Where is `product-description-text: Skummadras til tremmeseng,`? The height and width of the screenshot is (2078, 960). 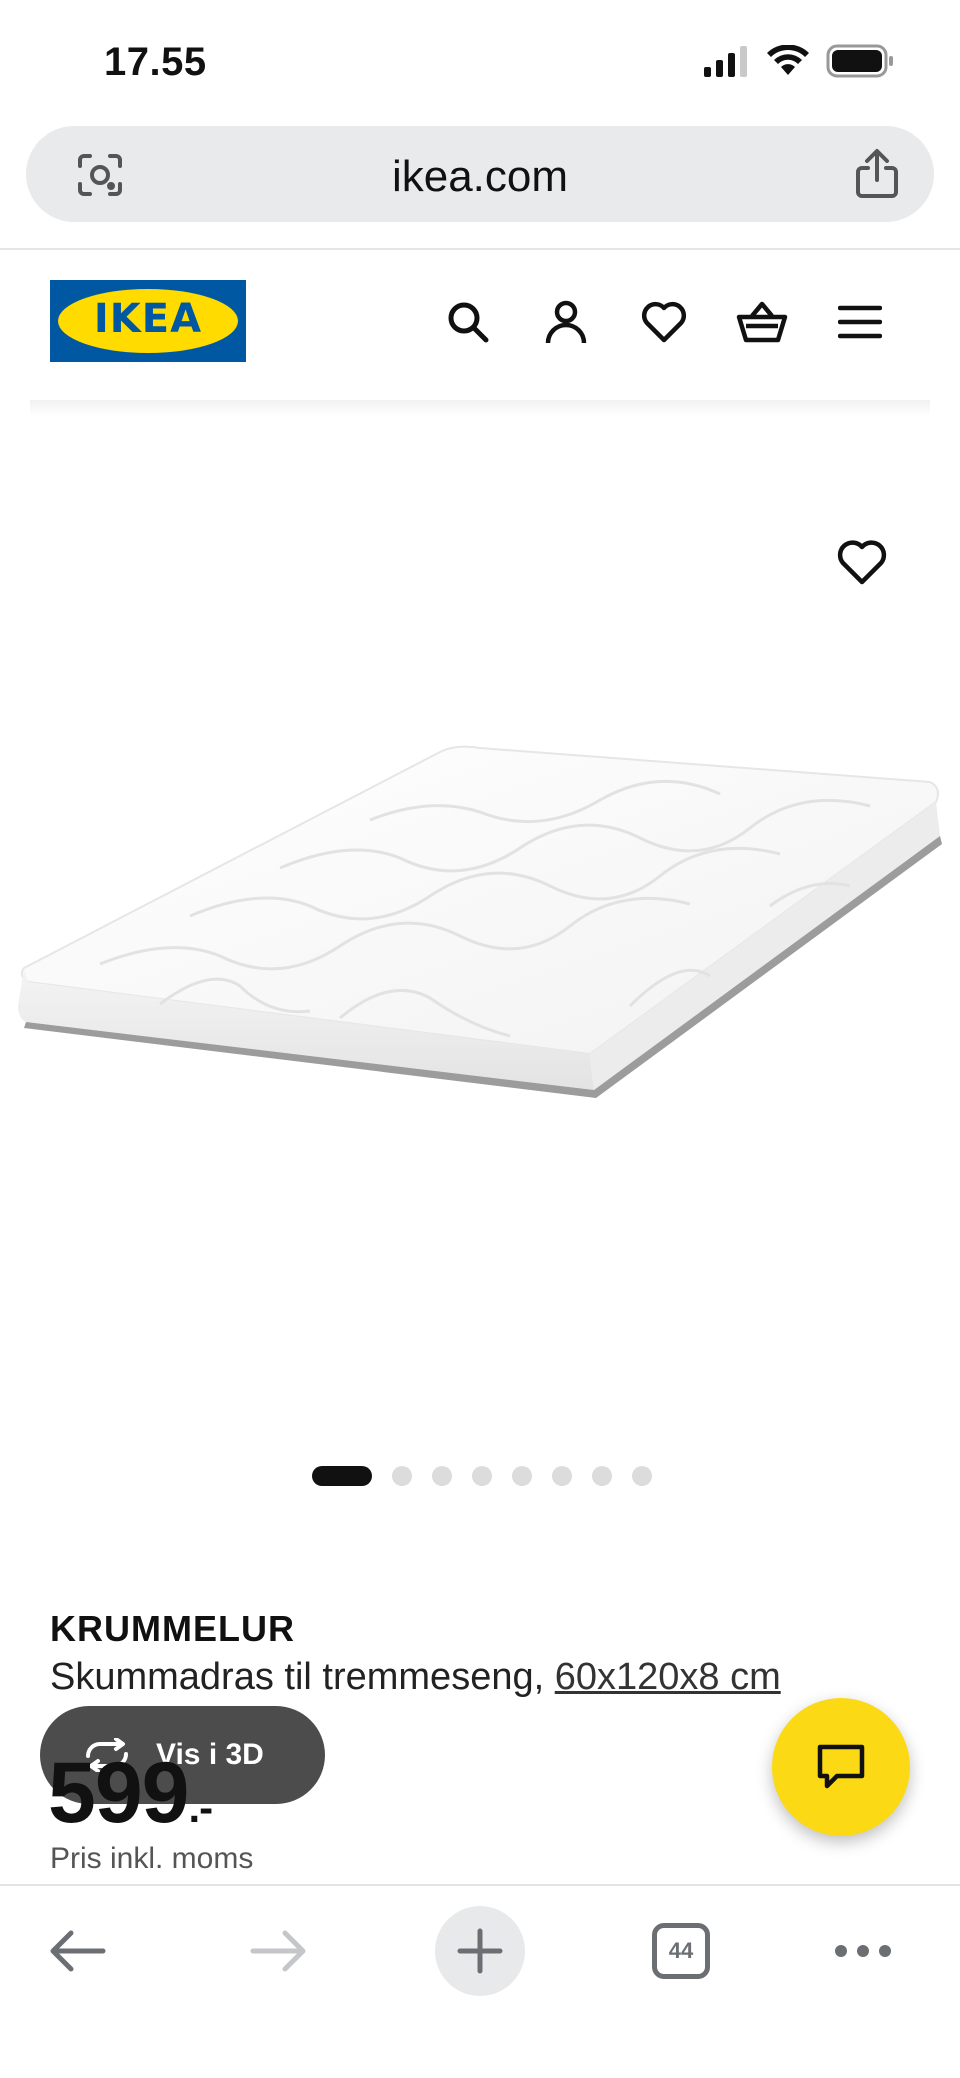
product-description-text: Skummadras til tremmeseng, is located at coordinates (297, 1677).